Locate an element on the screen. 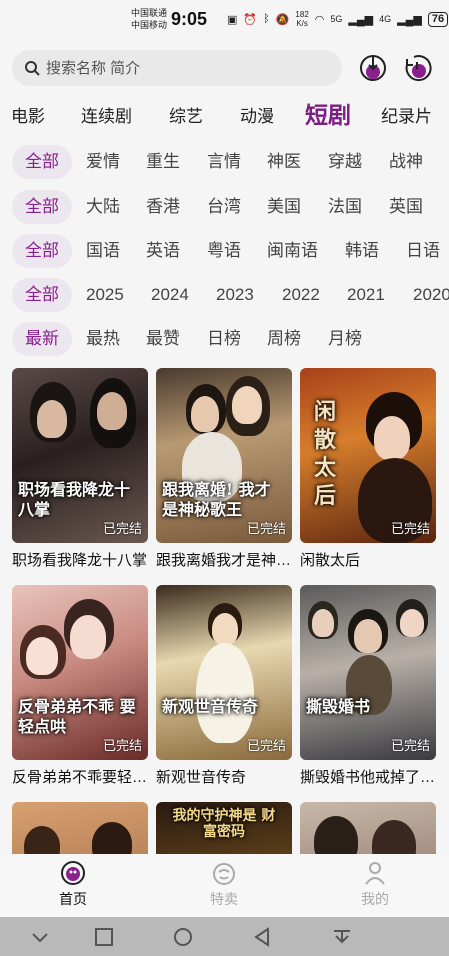 This screenshot has height=956, width=449. tab-profile: 我的 is located at coordinates (375, 884).